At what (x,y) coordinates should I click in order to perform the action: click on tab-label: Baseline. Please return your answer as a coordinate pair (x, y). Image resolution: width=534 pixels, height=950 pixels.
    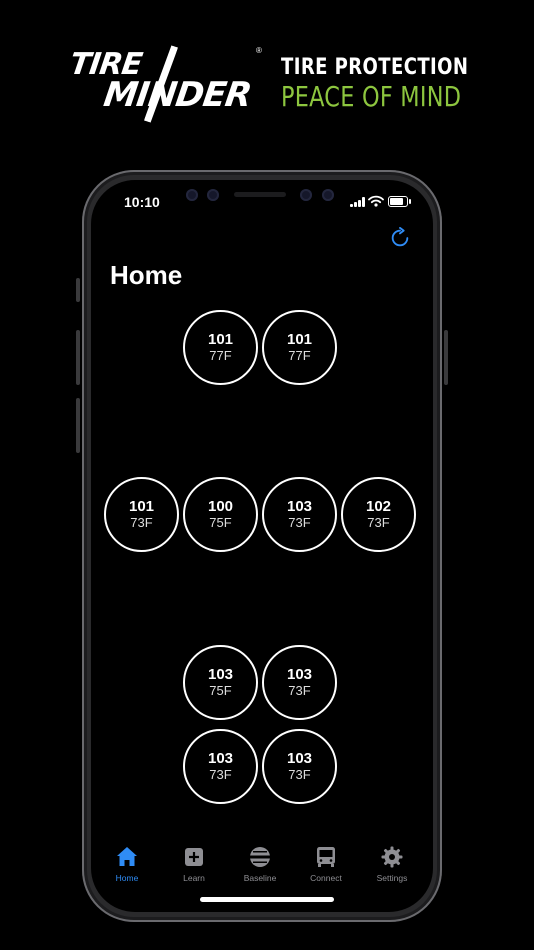
    Looking at the image, I should click on (260, 878).